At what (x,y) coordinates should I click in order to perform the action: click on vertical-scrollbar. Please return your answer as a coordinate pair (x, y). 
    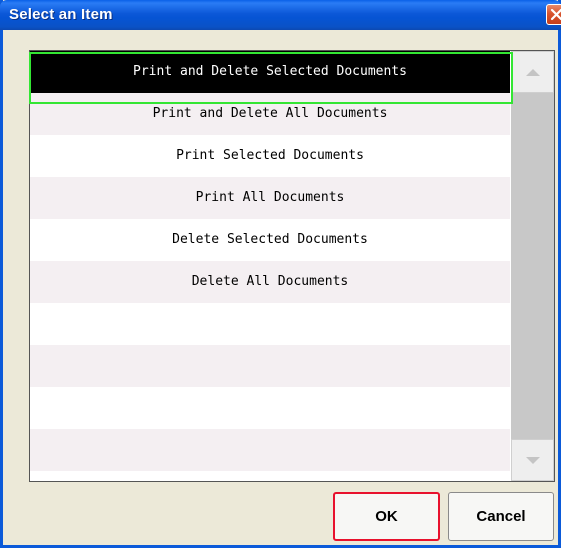
    Looking at the image, I should click on (532, 266).